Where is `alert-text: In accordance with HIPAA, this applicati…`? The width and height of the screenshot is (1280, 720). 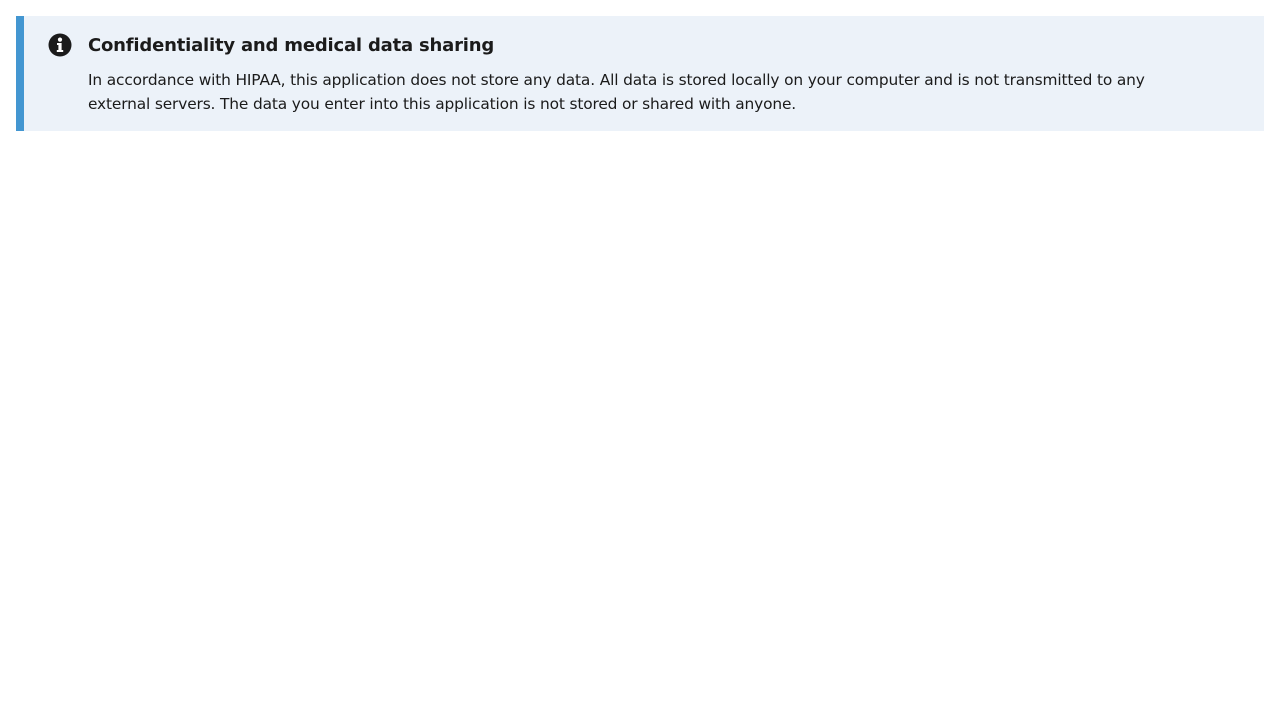 alert-text: In accordance with HIPAA, this applicati… is located at coordinates (616, 92).